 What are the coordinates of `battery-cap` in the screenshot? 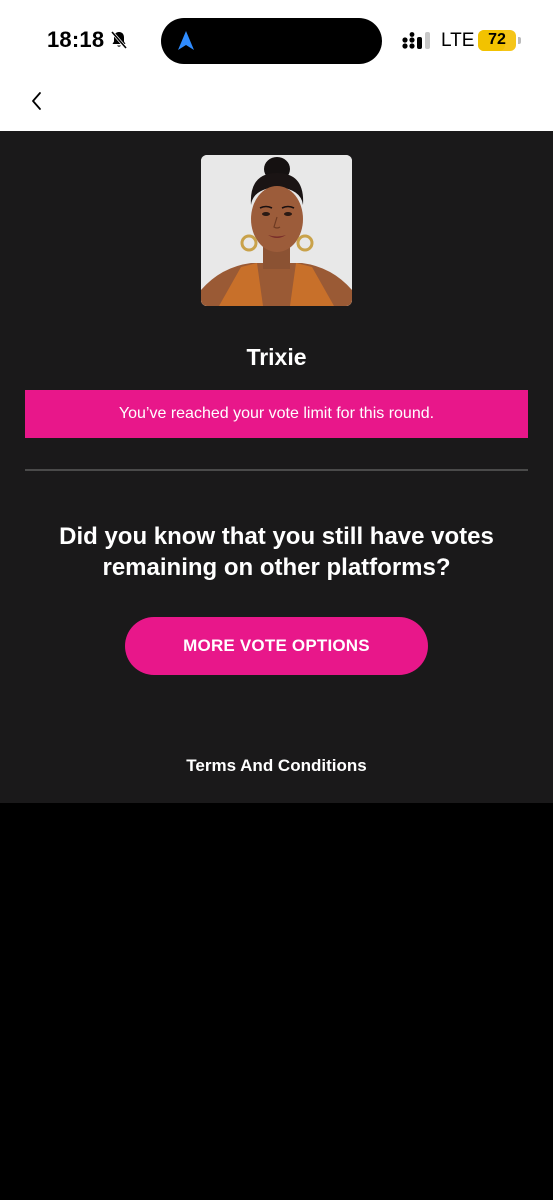 It's located at (519, 40).